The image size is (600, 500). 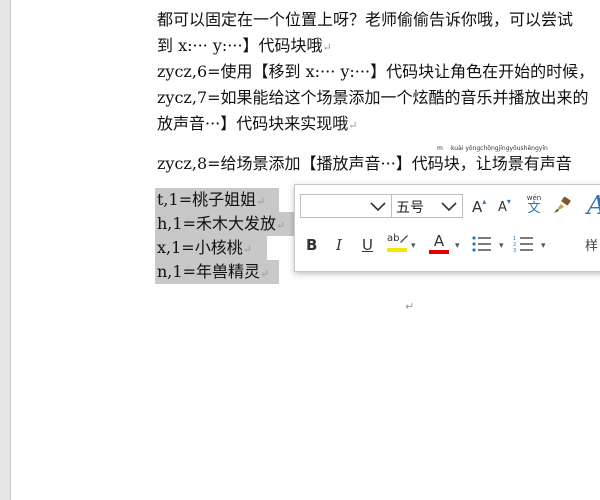 I want to click on phonetic-guide-button: wén 文, so click(x=534, y=205).